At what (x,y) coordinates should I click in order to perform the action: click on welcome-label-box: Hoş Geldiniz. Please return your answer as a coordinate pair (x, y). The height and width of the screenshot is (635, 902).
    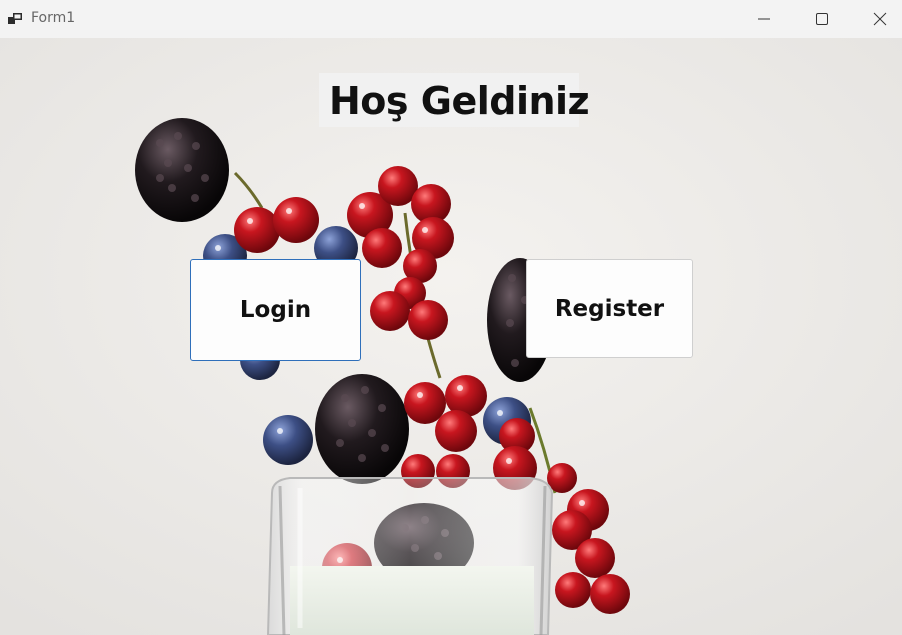
    Looking at the image, I should click on (454, 100).